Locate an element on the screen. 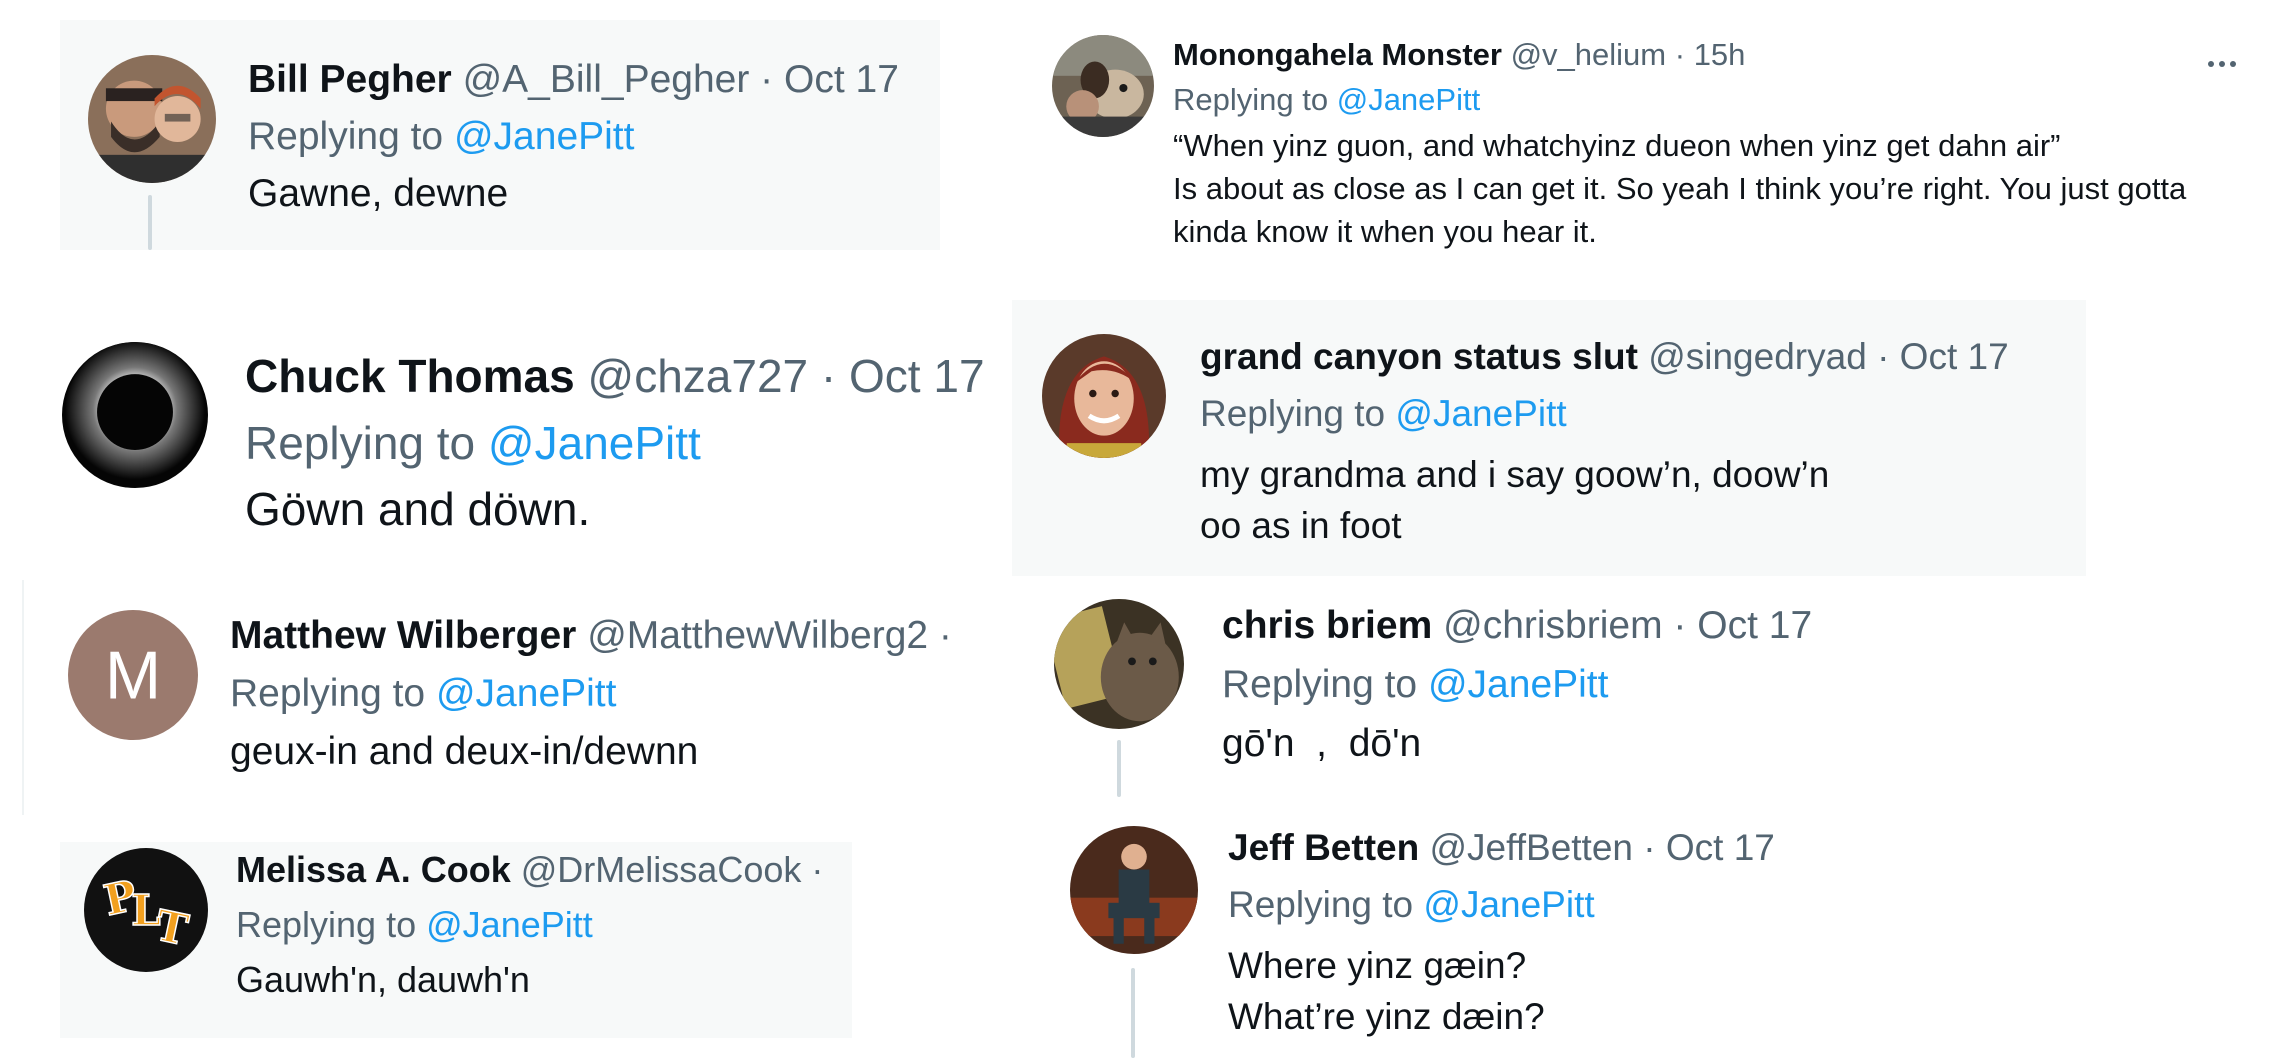  author-handle: @MatthewWilberg2 is located at coordinates (757, 635).